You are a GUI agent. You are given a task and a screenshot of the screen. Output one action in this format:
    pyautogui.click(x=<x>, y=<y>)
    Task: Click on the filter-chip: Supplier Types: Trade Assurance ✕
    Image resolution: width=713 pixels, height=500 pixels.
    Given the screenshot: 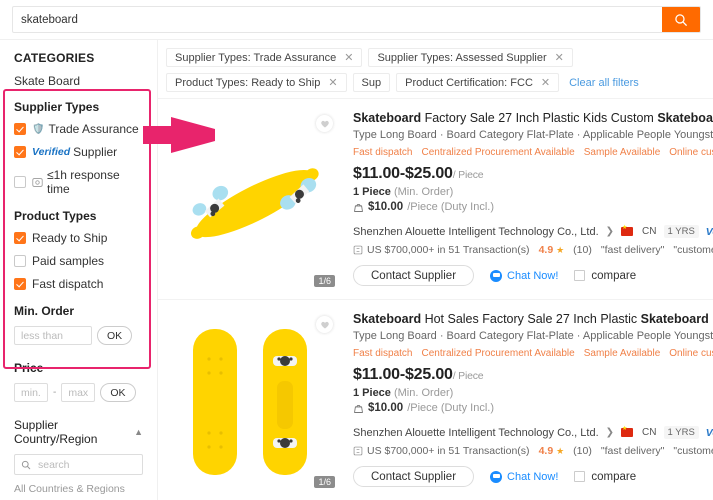 What is the action you would take?
    pyautogui.click(x=264, y=57)
    